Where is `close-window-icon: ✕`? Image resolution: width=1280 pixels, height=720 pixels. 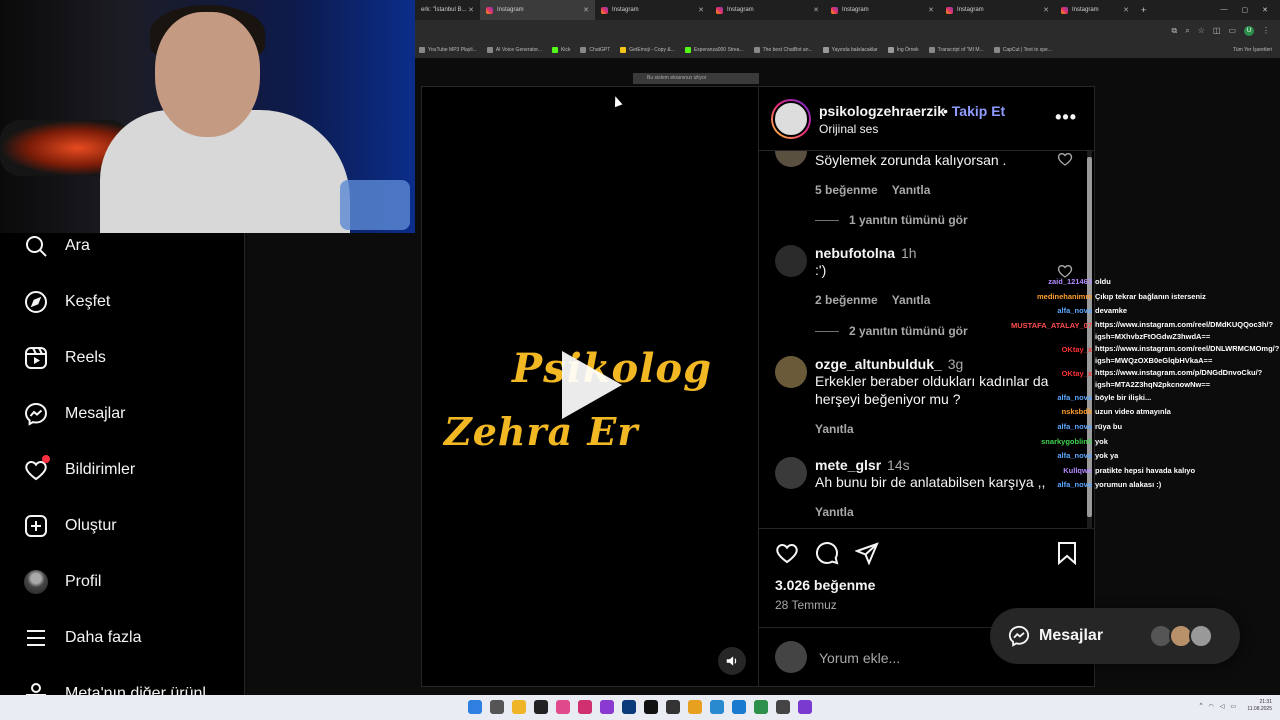
close-window-icon: ✕ is located at coordinates (1265, 10).